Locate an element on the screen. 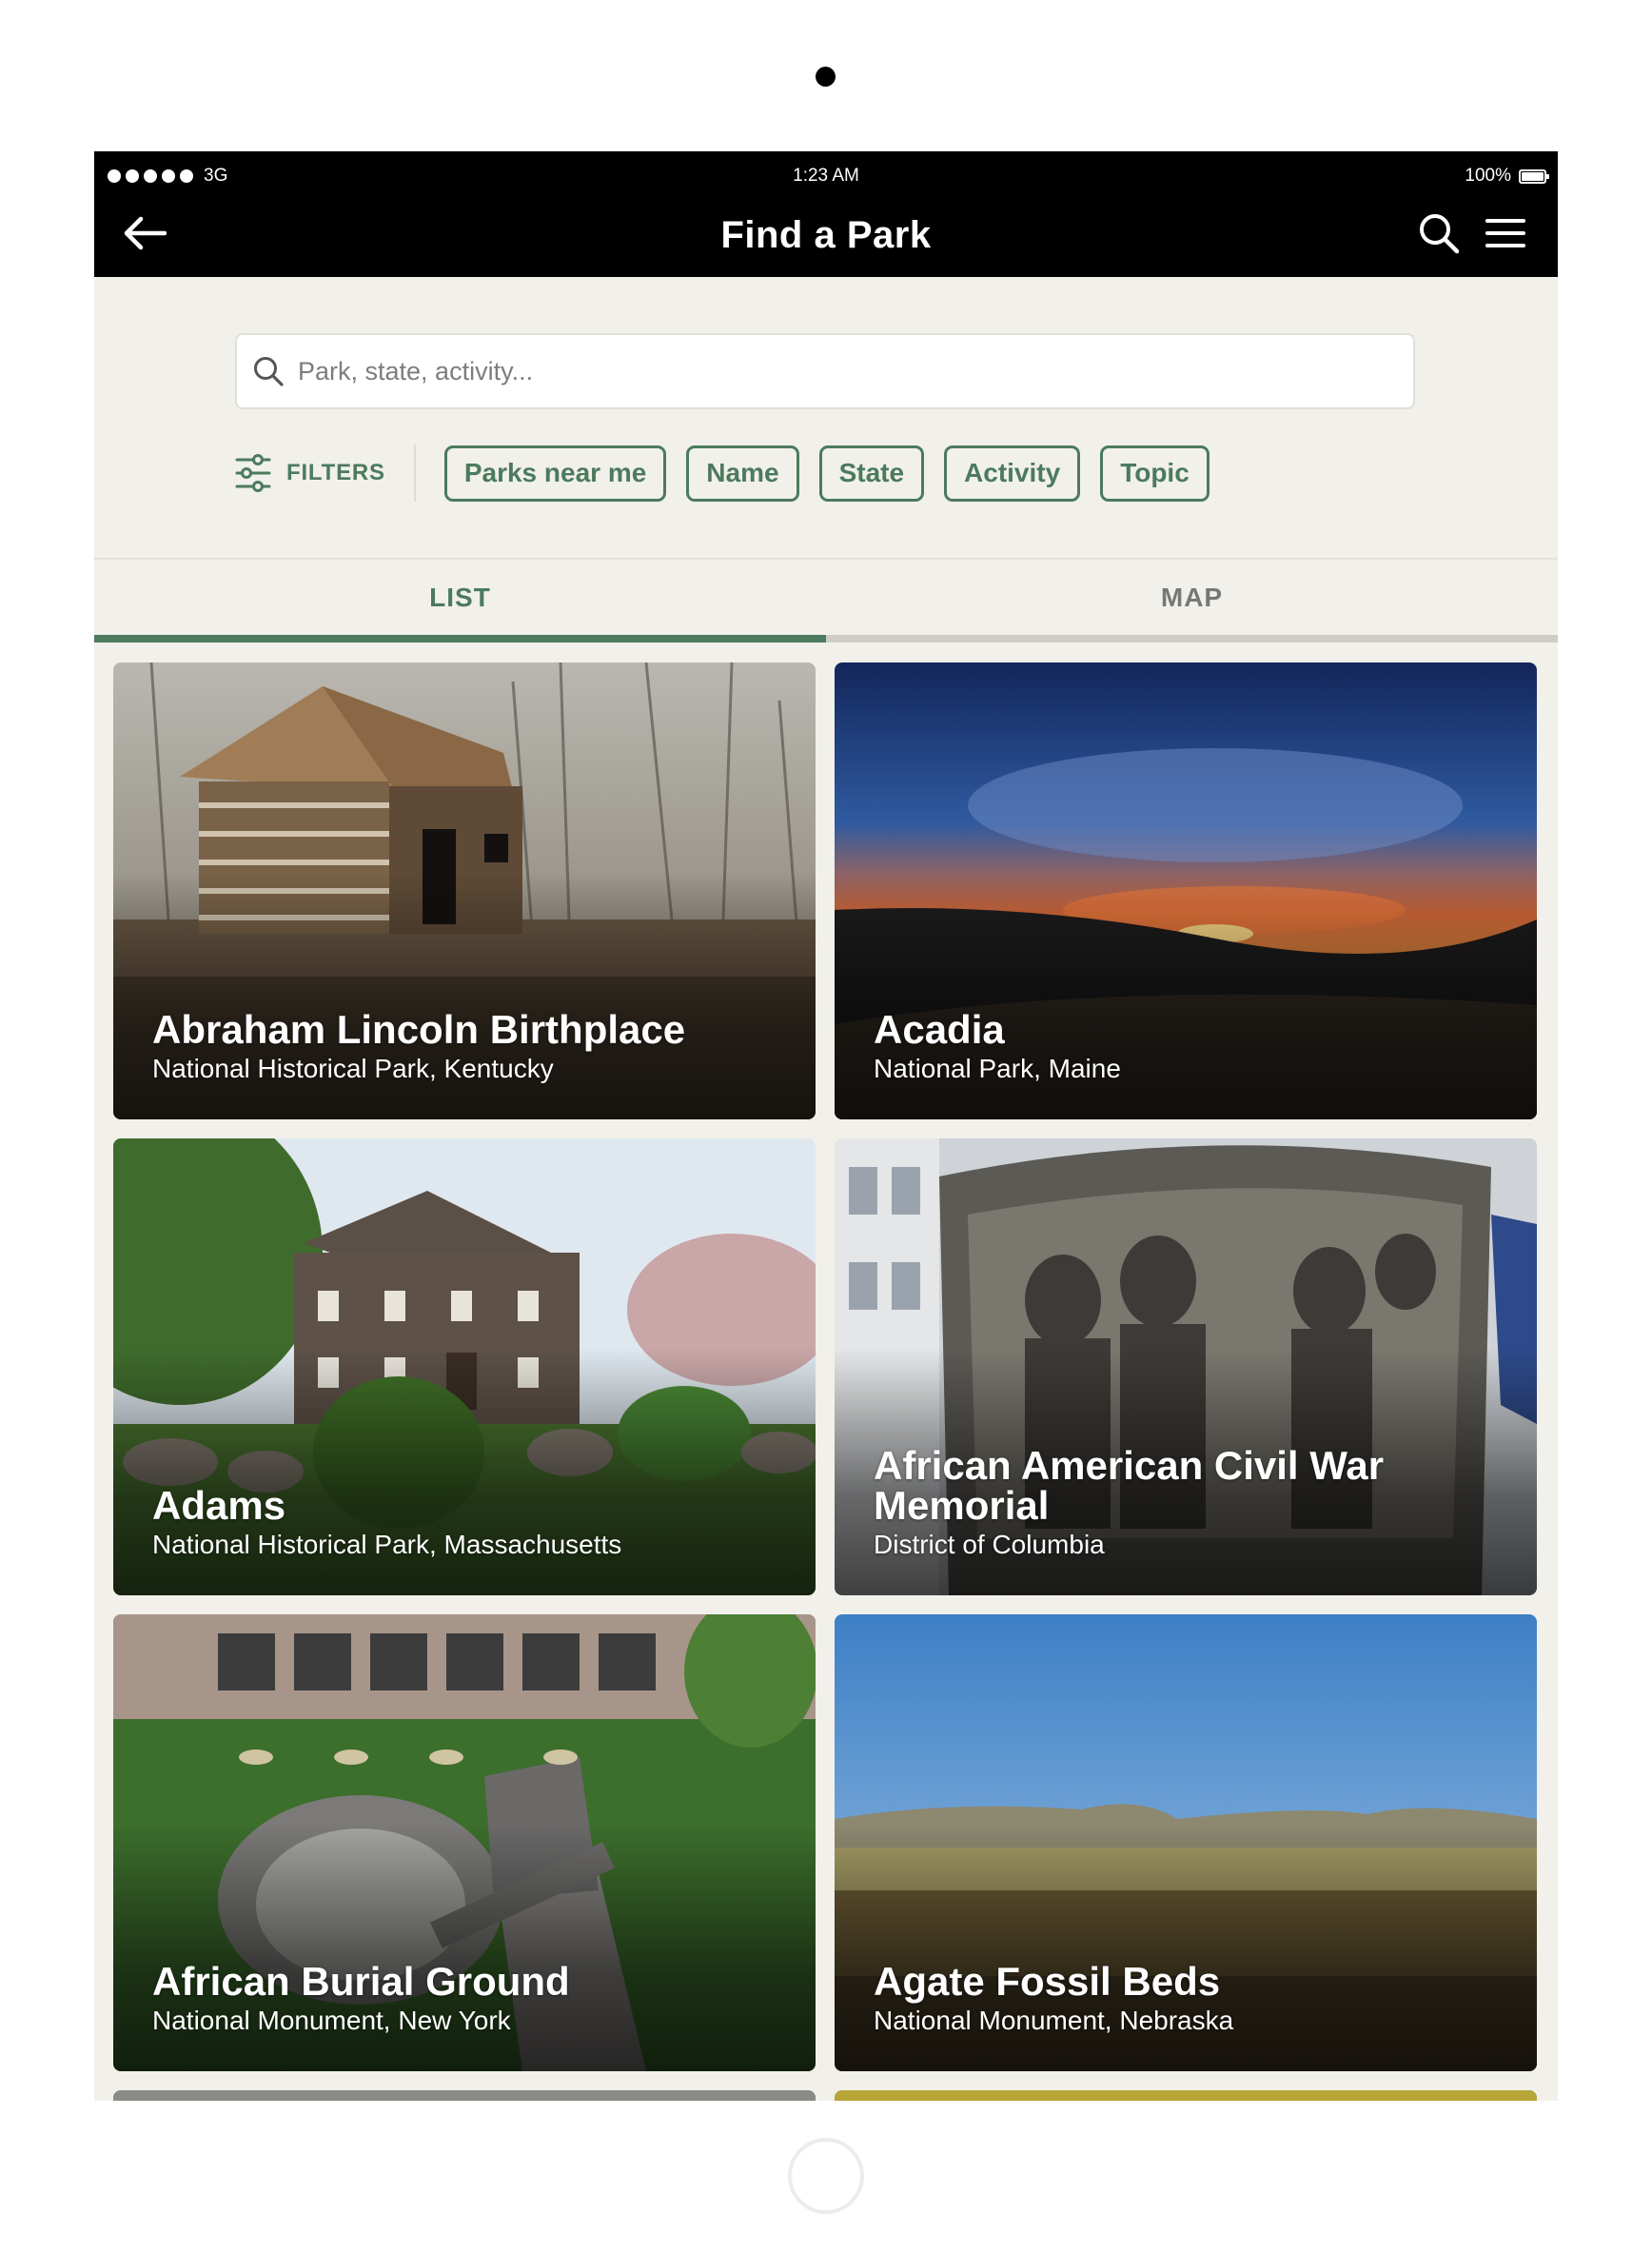  park-designation: National Monument, New York is located at coordinates (331, 2020).